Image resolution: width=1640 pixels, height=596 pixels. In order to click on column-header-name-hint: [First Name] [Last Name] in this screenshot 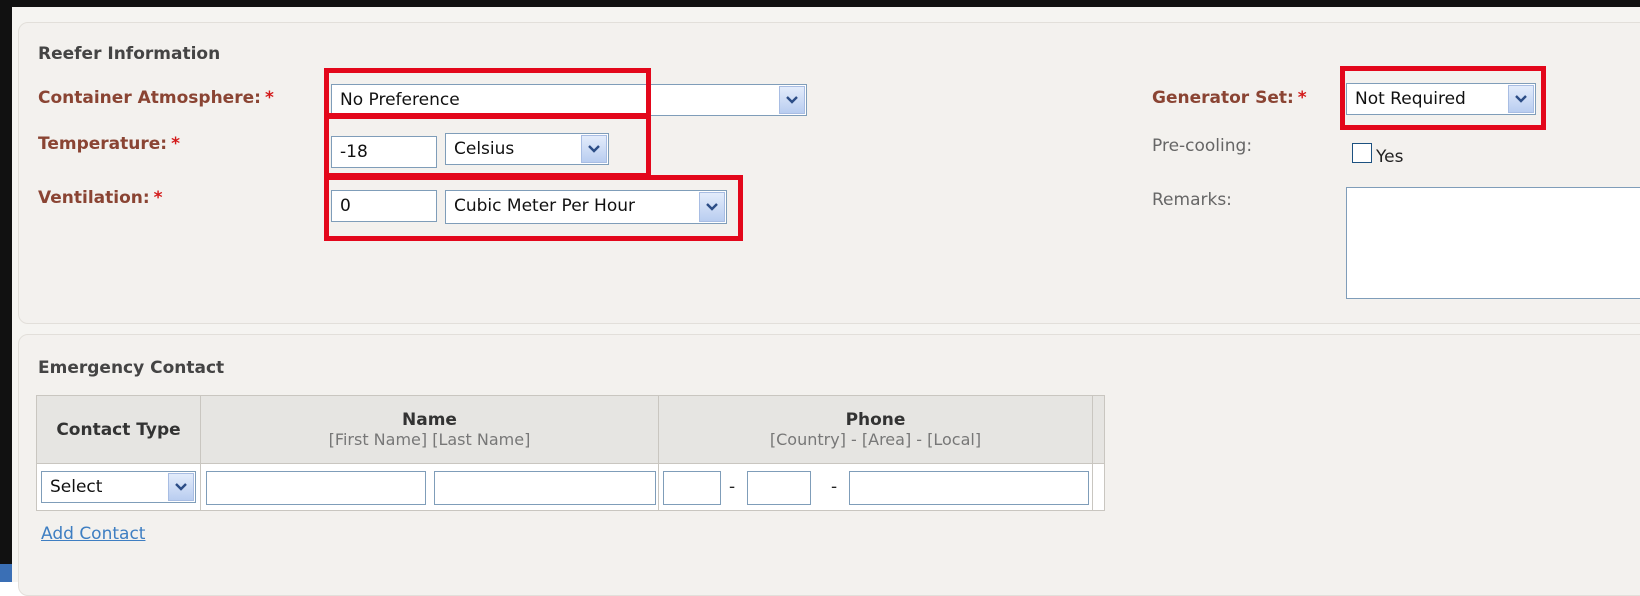, I will do `click(429, 439)`.